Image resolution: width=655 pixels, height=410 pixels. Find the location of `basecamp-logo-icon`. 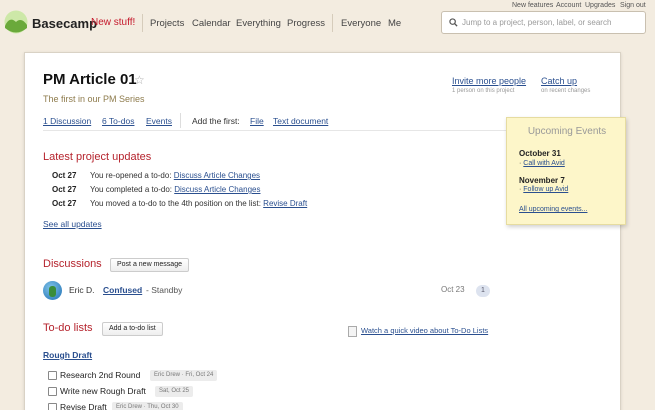

basecamp-logo-icon is located at coordinates (16, 22).